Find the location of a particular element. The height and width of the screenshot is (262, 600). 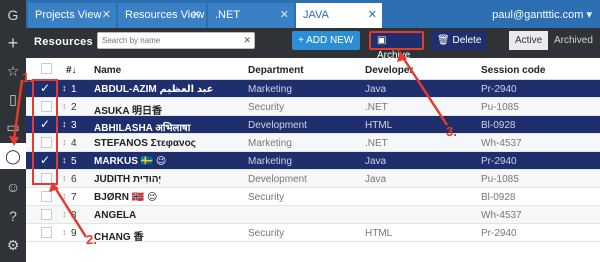

drop-icon: ◯ is located at coordinates (13, 156).